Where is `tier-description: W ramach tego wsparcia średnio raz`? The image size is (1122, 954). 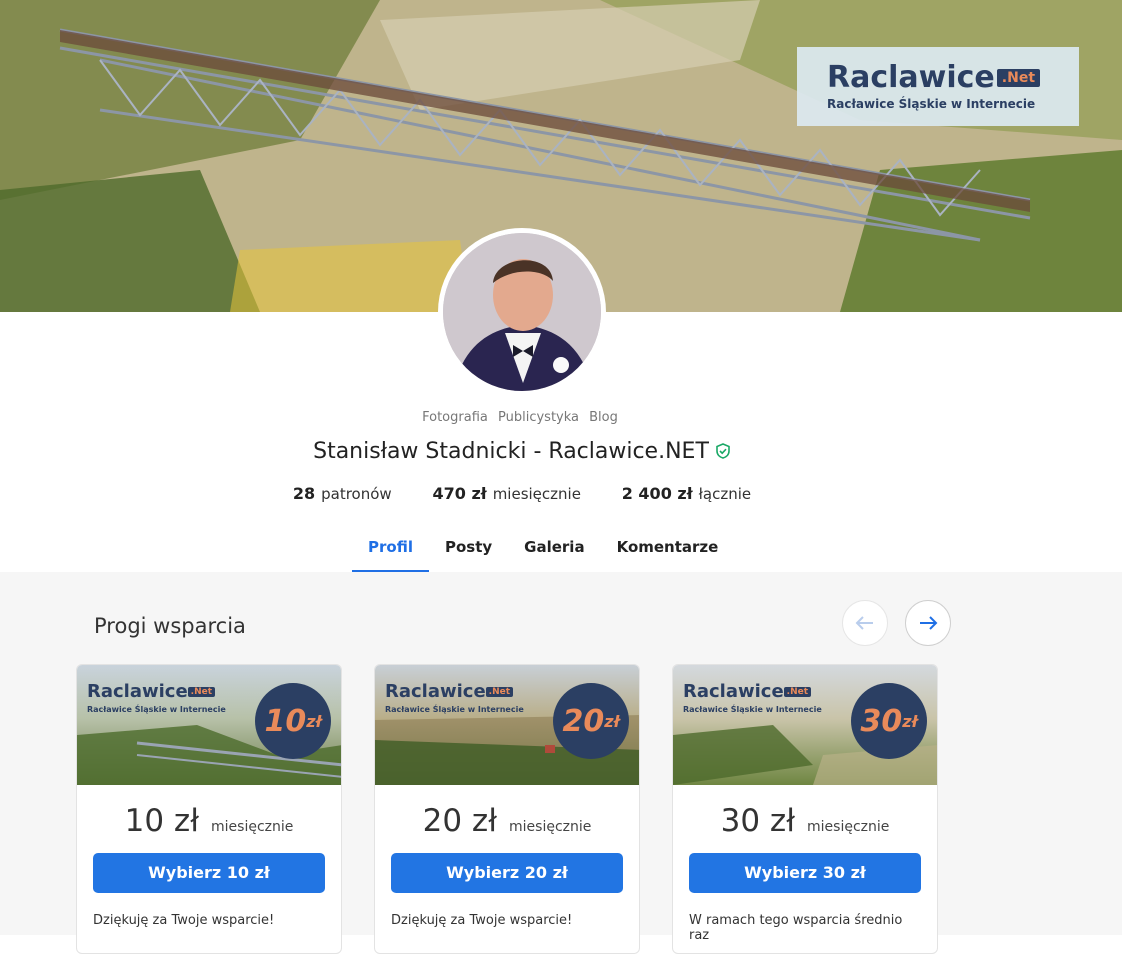 tier-description: W ramach tego wsparcia średnio raz is located at coordinates (796, 928).